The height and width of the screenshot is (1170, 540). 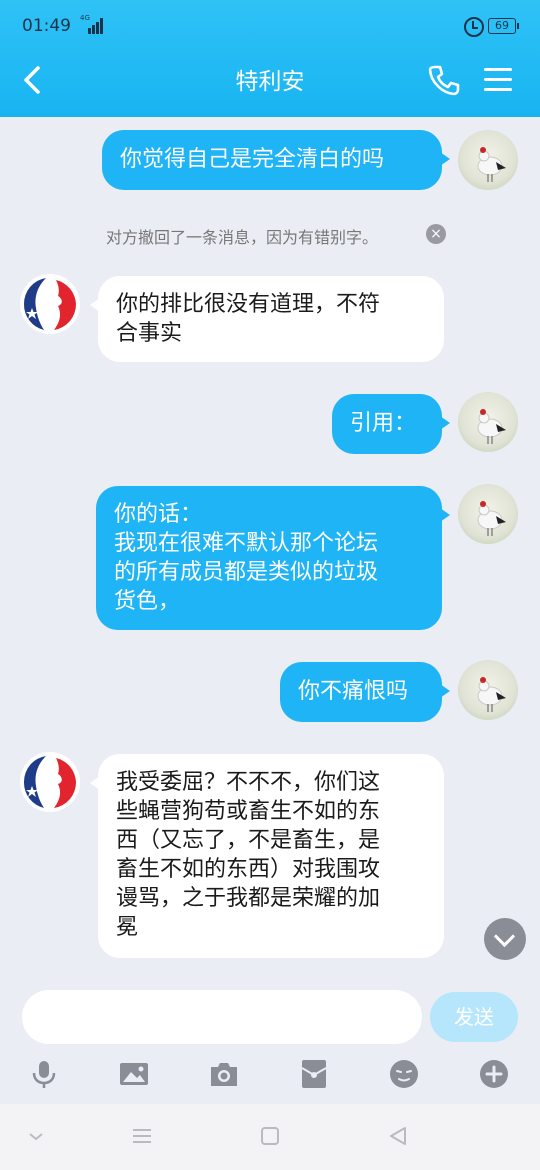 I want to click on microphone-icon, so click(x=44, y=1074).